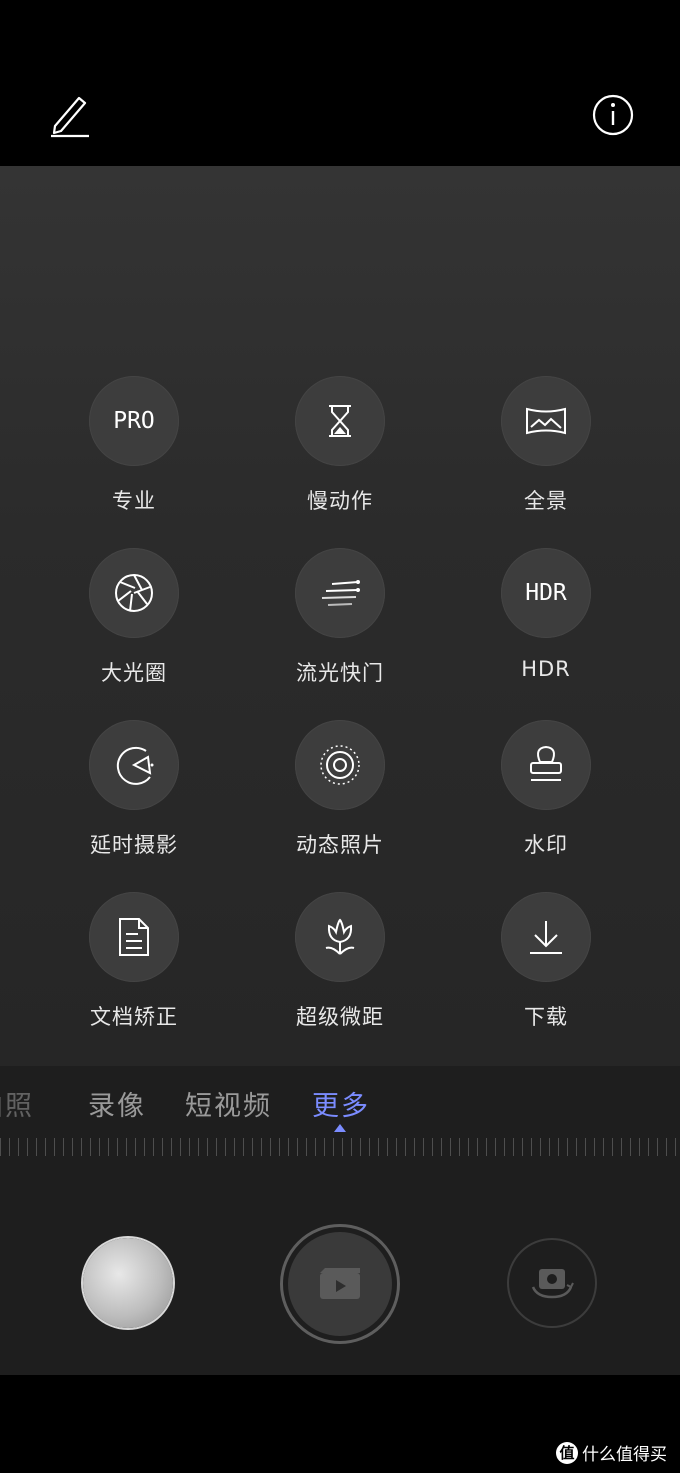 This screenshot has width=680, height=1473. What do you see at coordinates (340, 937) in the screenshot?
I see `macro-flower-icon` at bounding box center [340, 937].